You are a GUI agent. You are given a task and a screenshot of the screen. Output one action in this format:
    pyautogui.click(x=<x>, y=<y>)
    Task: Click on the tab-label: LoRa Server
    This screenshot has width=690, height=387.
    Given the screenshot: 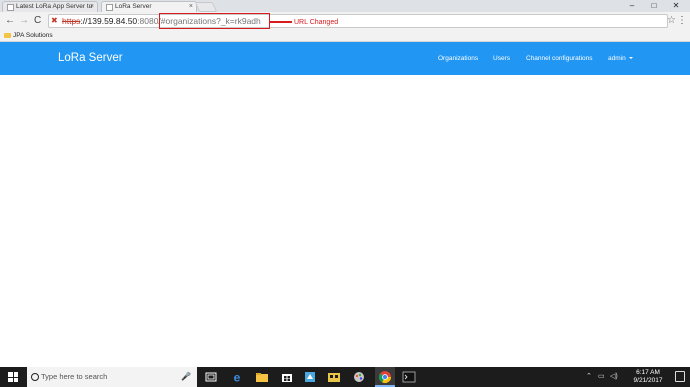 What is the action you would take?
    pyautogui.click(x=133, y=6)
    